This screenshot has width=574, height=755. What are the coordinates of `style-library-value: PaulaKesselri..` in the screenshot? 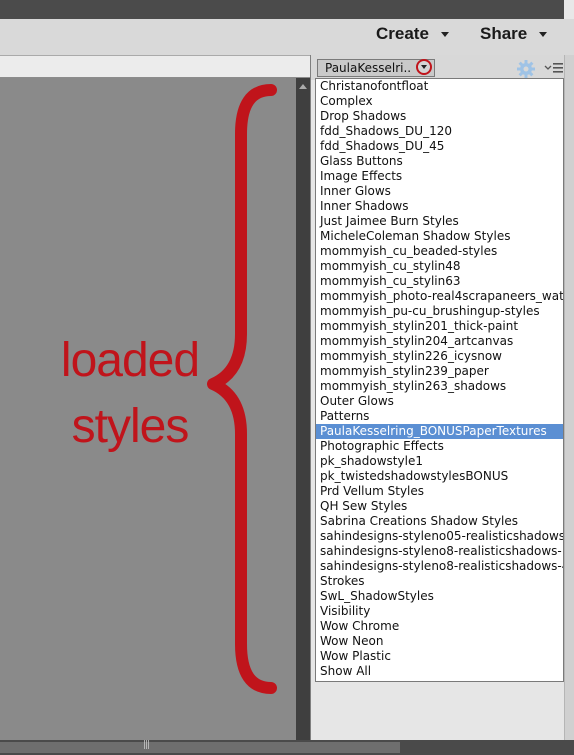 It's located at (368, 68).